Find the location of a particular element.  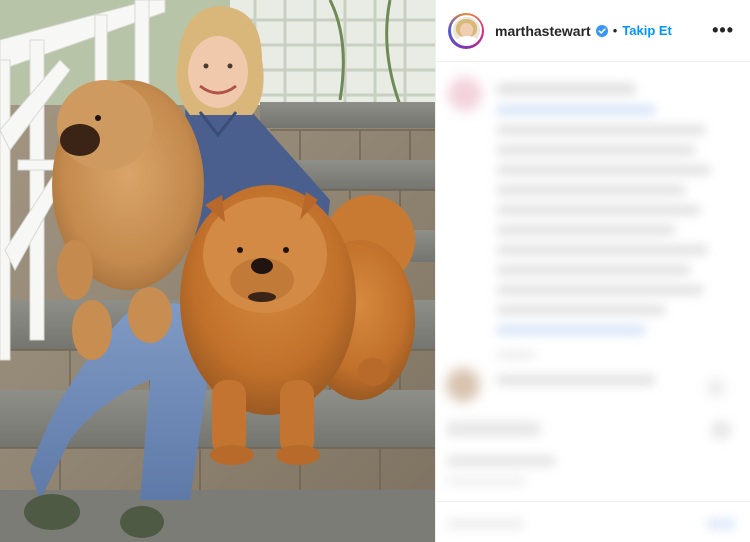

verified-badge-icon is located at coordinates (601, 30).